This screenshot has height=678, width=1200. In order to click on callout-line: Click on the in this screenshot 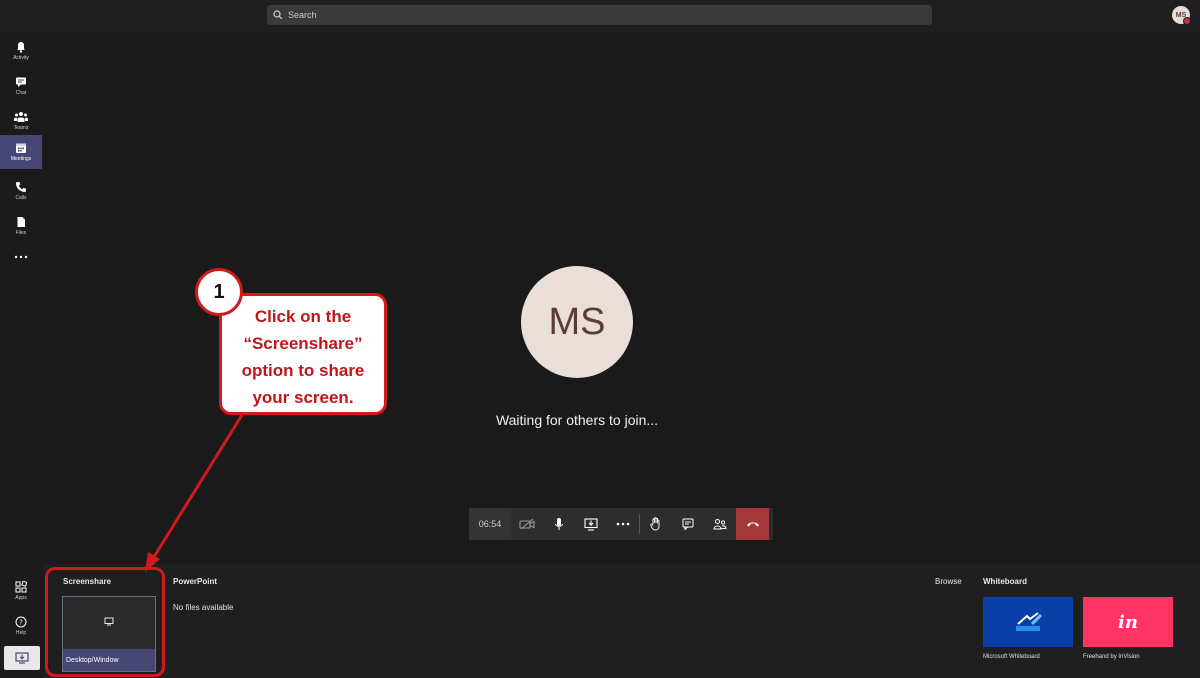, I will do `click(303, 316)`.